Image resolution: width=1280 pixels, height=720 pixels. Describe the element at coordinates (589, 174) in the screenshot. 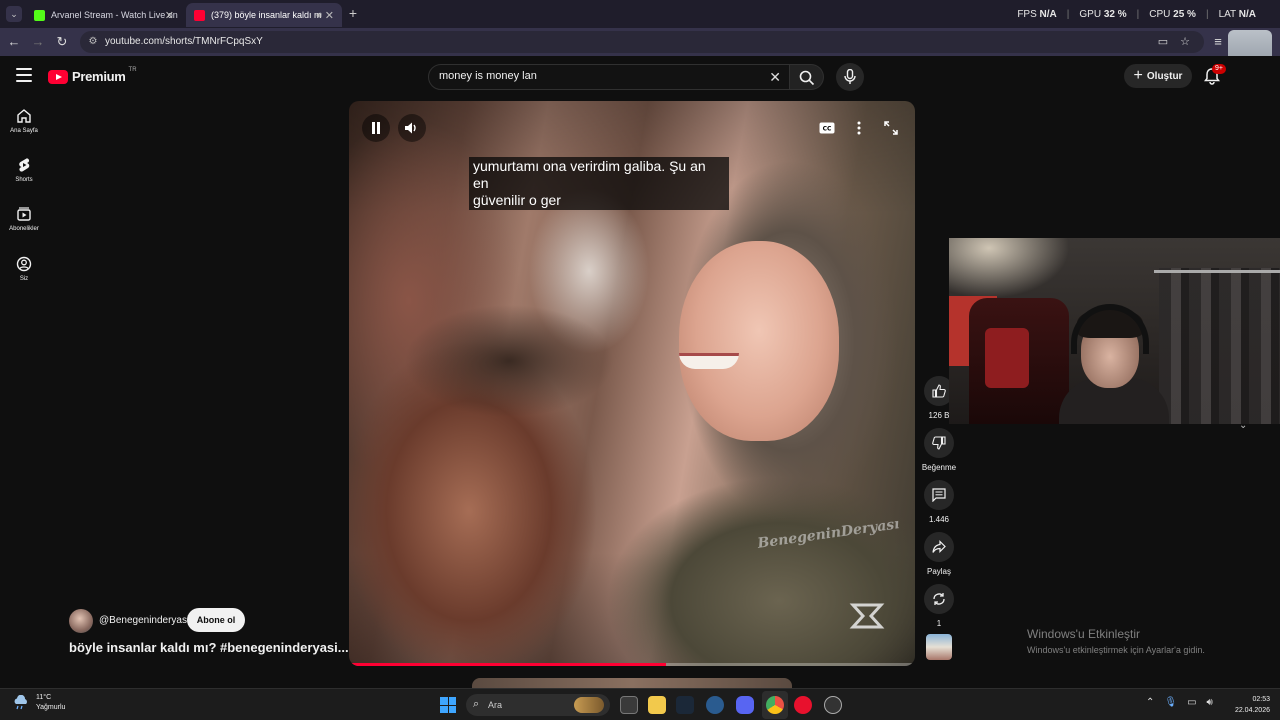

I see `caption-line: yumurtamı ona verirdim galiba. Şu an en` at that location.